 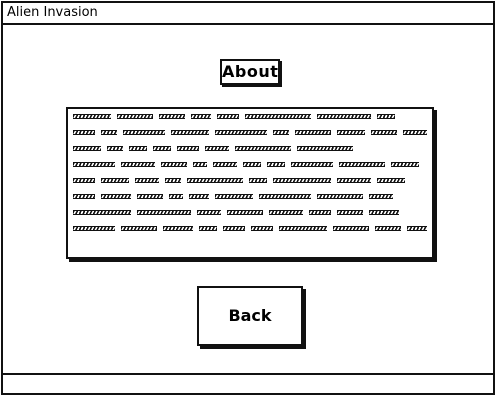 I want to click on window-title: Alien Invasion, so click(x=52, y=12).